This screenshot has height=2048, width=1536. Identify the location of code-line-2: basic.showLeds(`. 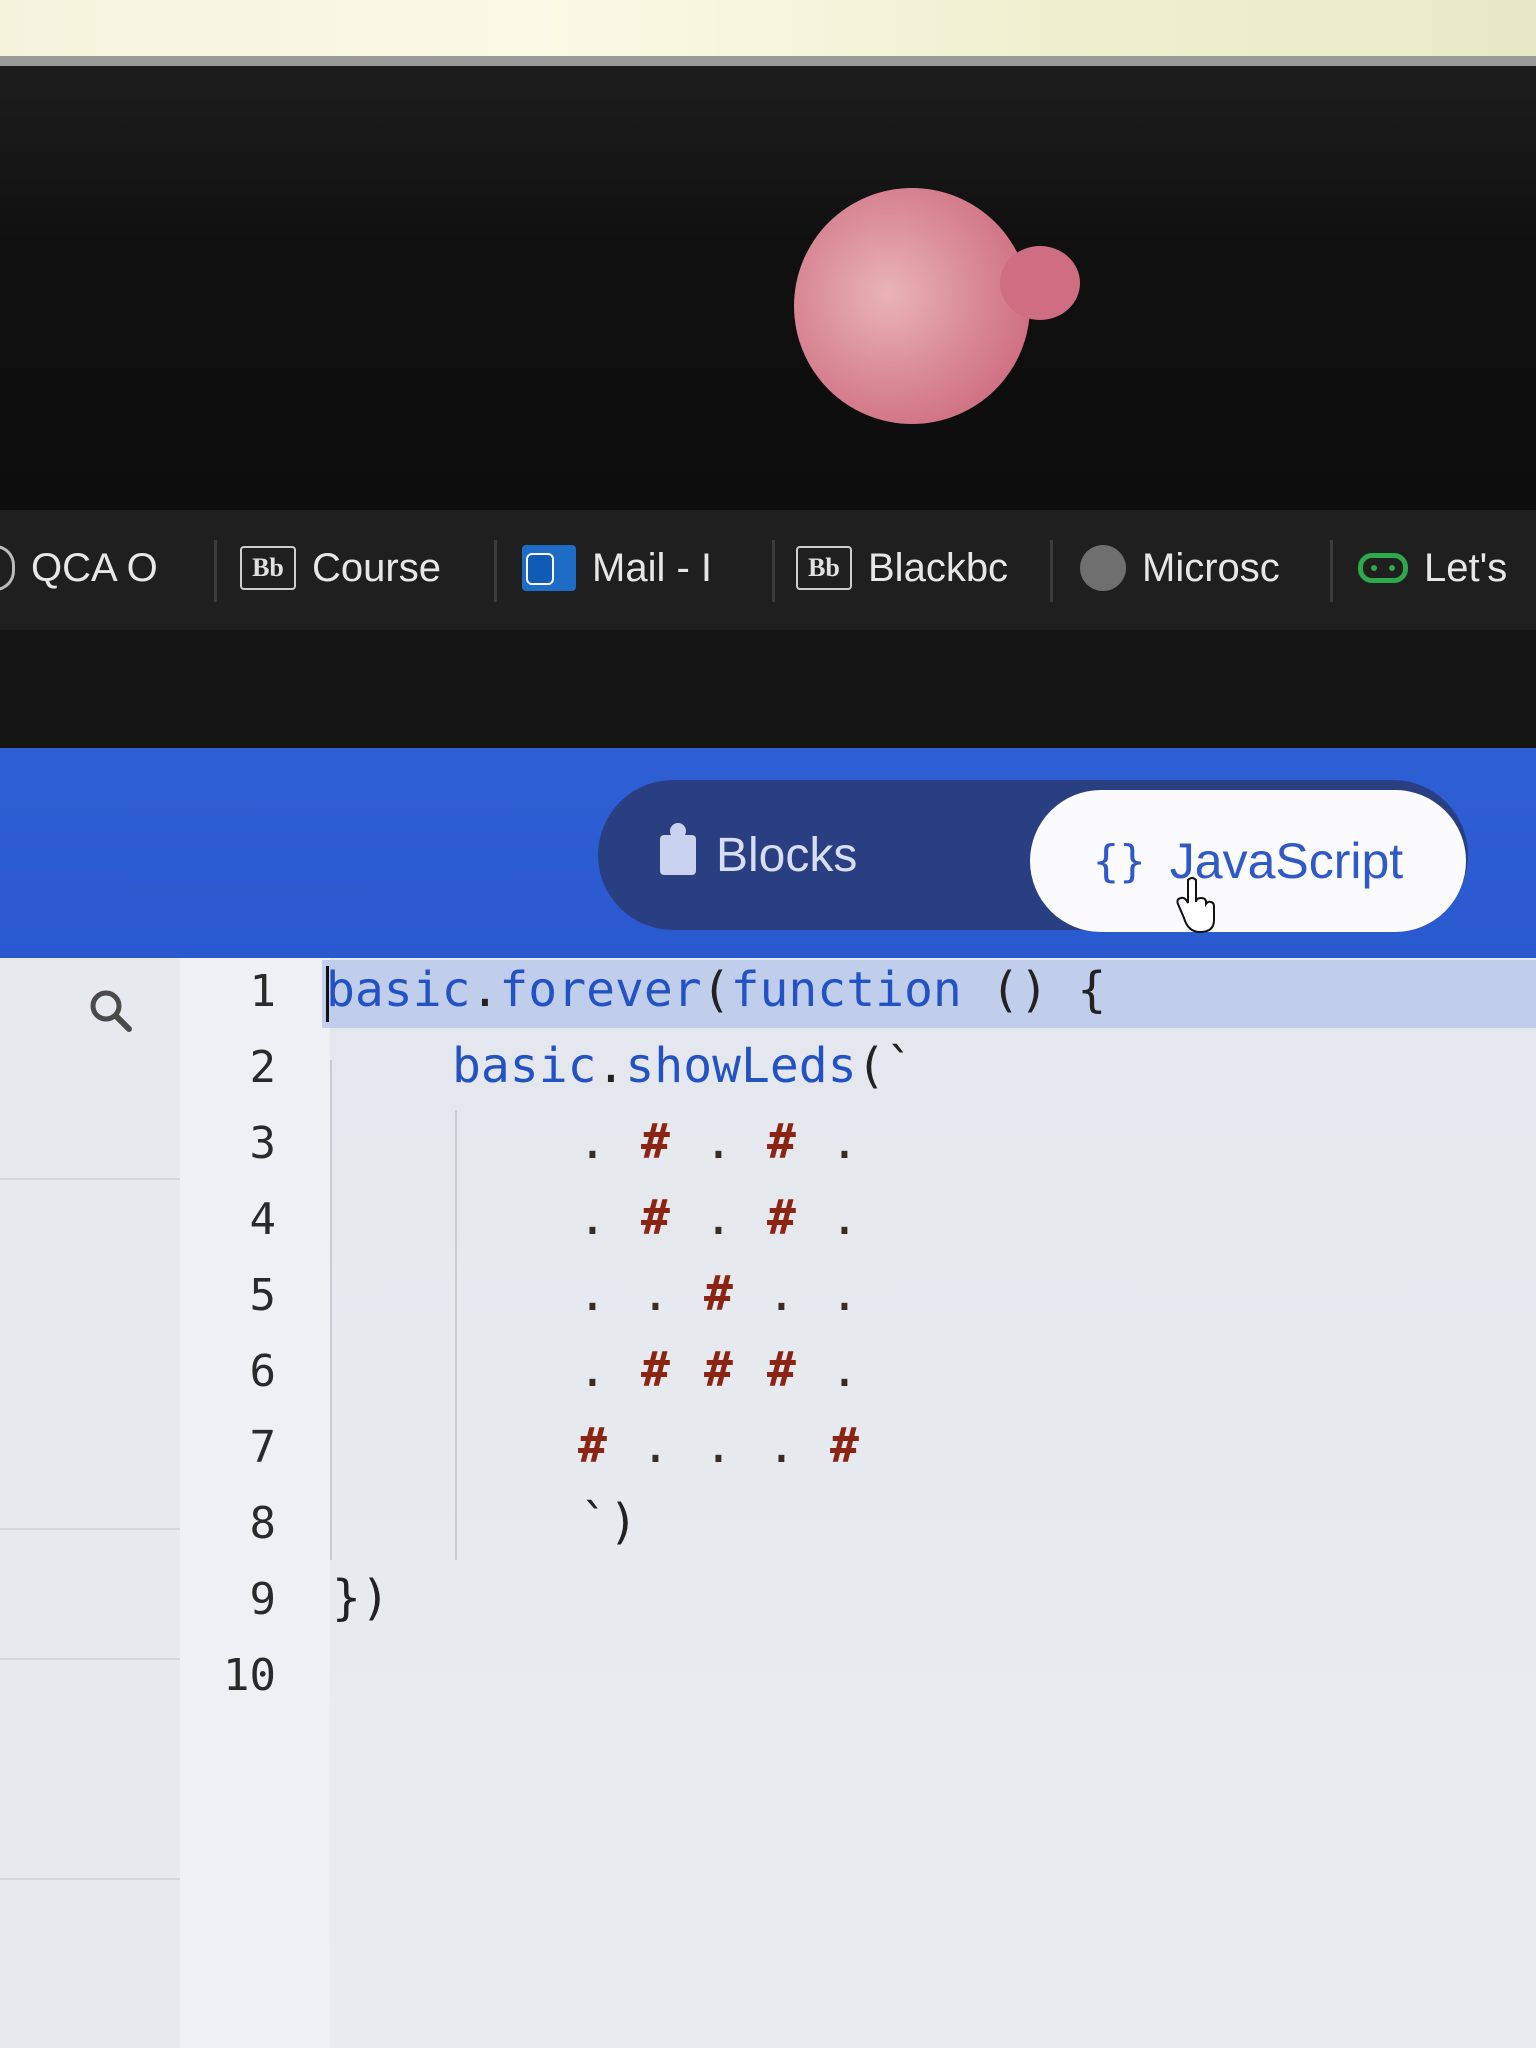
(683, 1066).